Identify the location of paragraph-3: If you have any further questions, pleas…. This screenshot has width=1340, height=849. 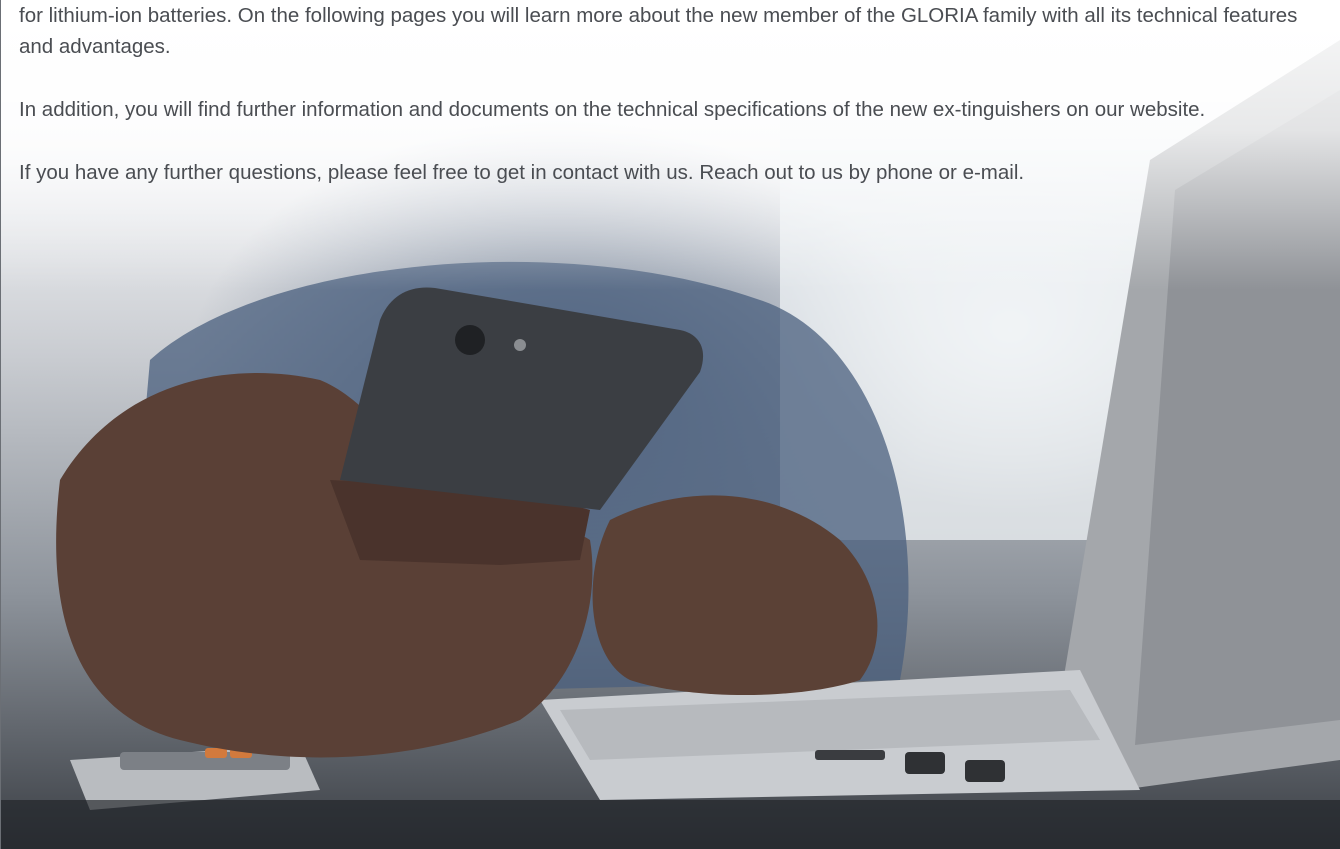
(522, 172).